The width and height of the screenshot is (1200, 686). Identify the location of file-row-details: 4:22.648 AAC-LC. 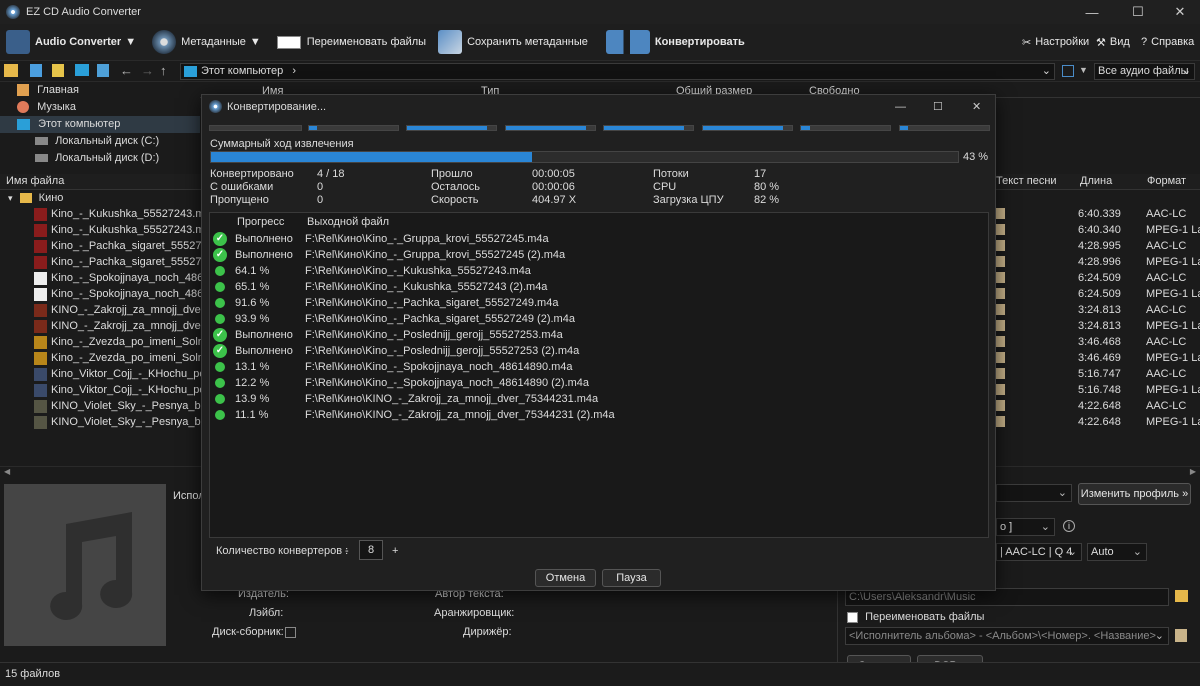
(1098, 406).